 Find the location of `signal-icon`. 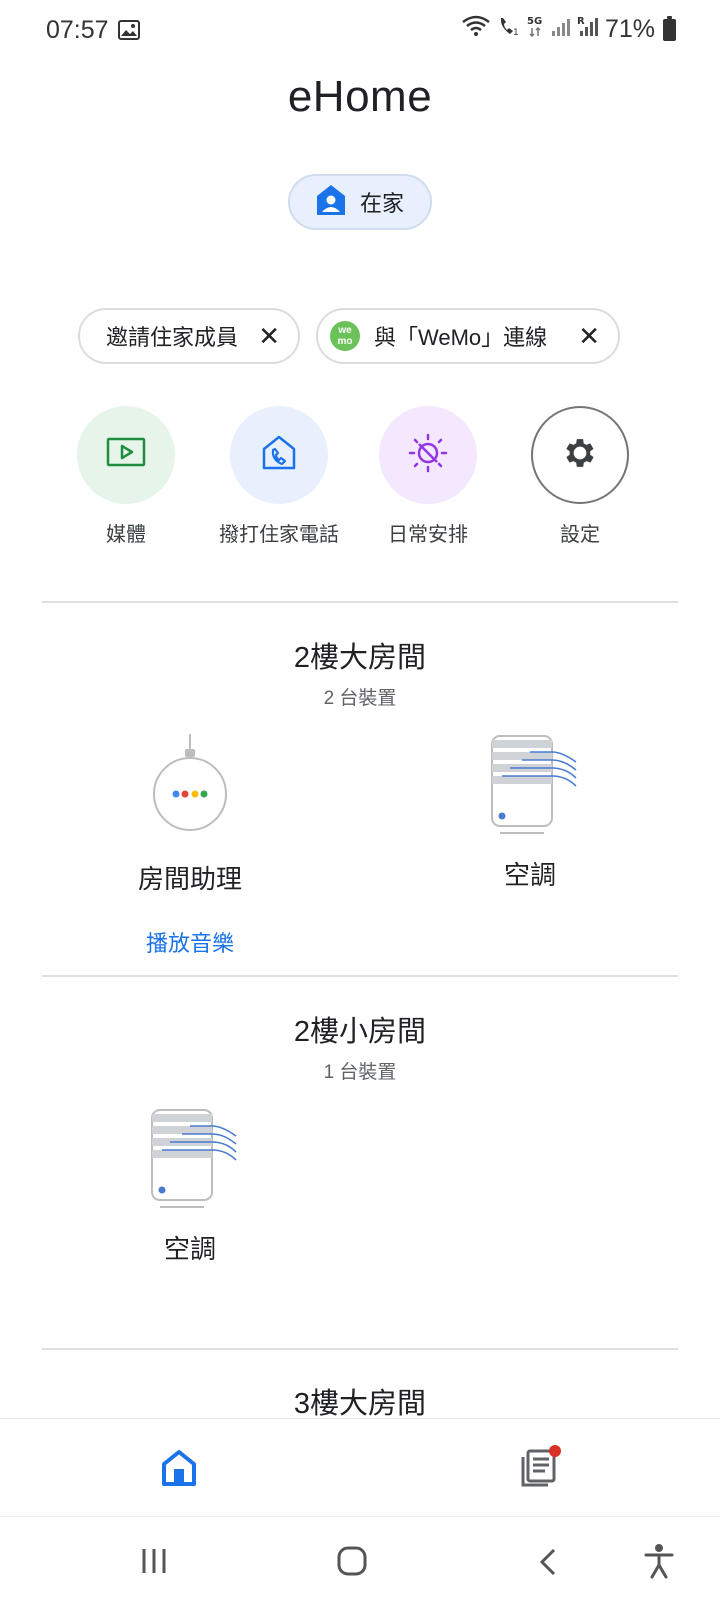

signal-icon is located at coordinates (561, 29).